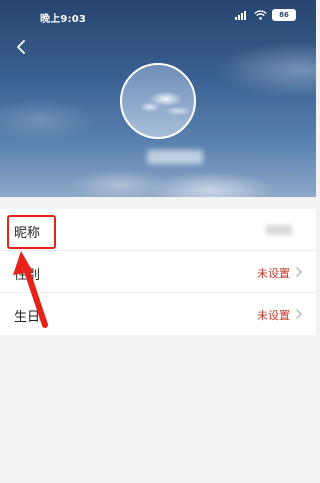 Image resolution: width=320 pixels, height=483 pixels. I want to click on row-gender: 性别 未设置, so click(158, 272).